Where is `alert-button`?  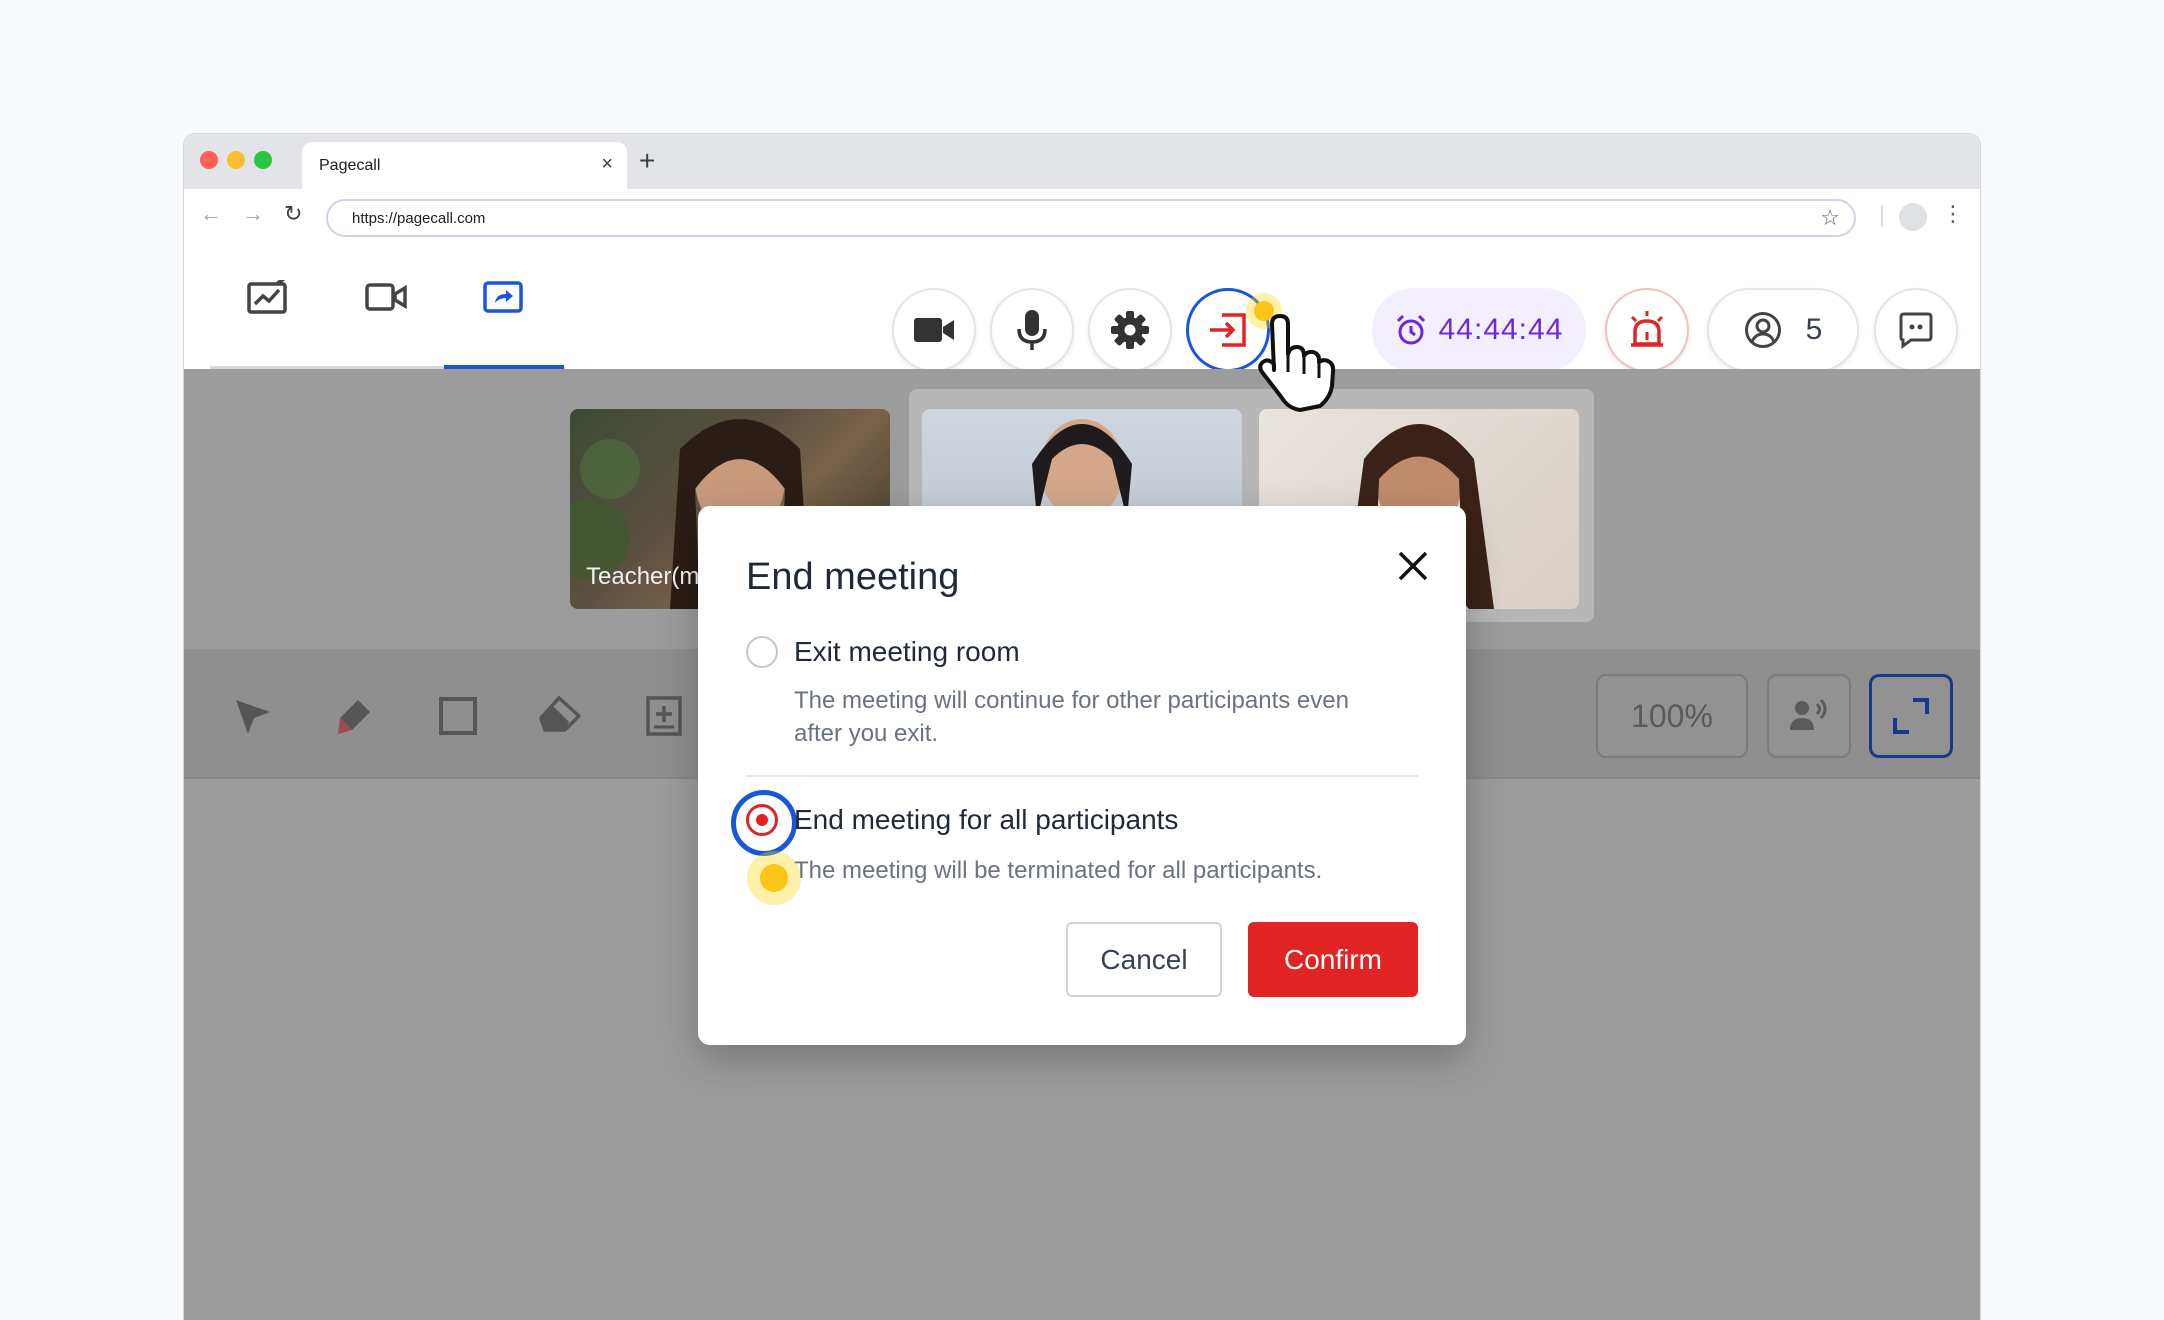
alert-button is located at coordinates (1647, 330).